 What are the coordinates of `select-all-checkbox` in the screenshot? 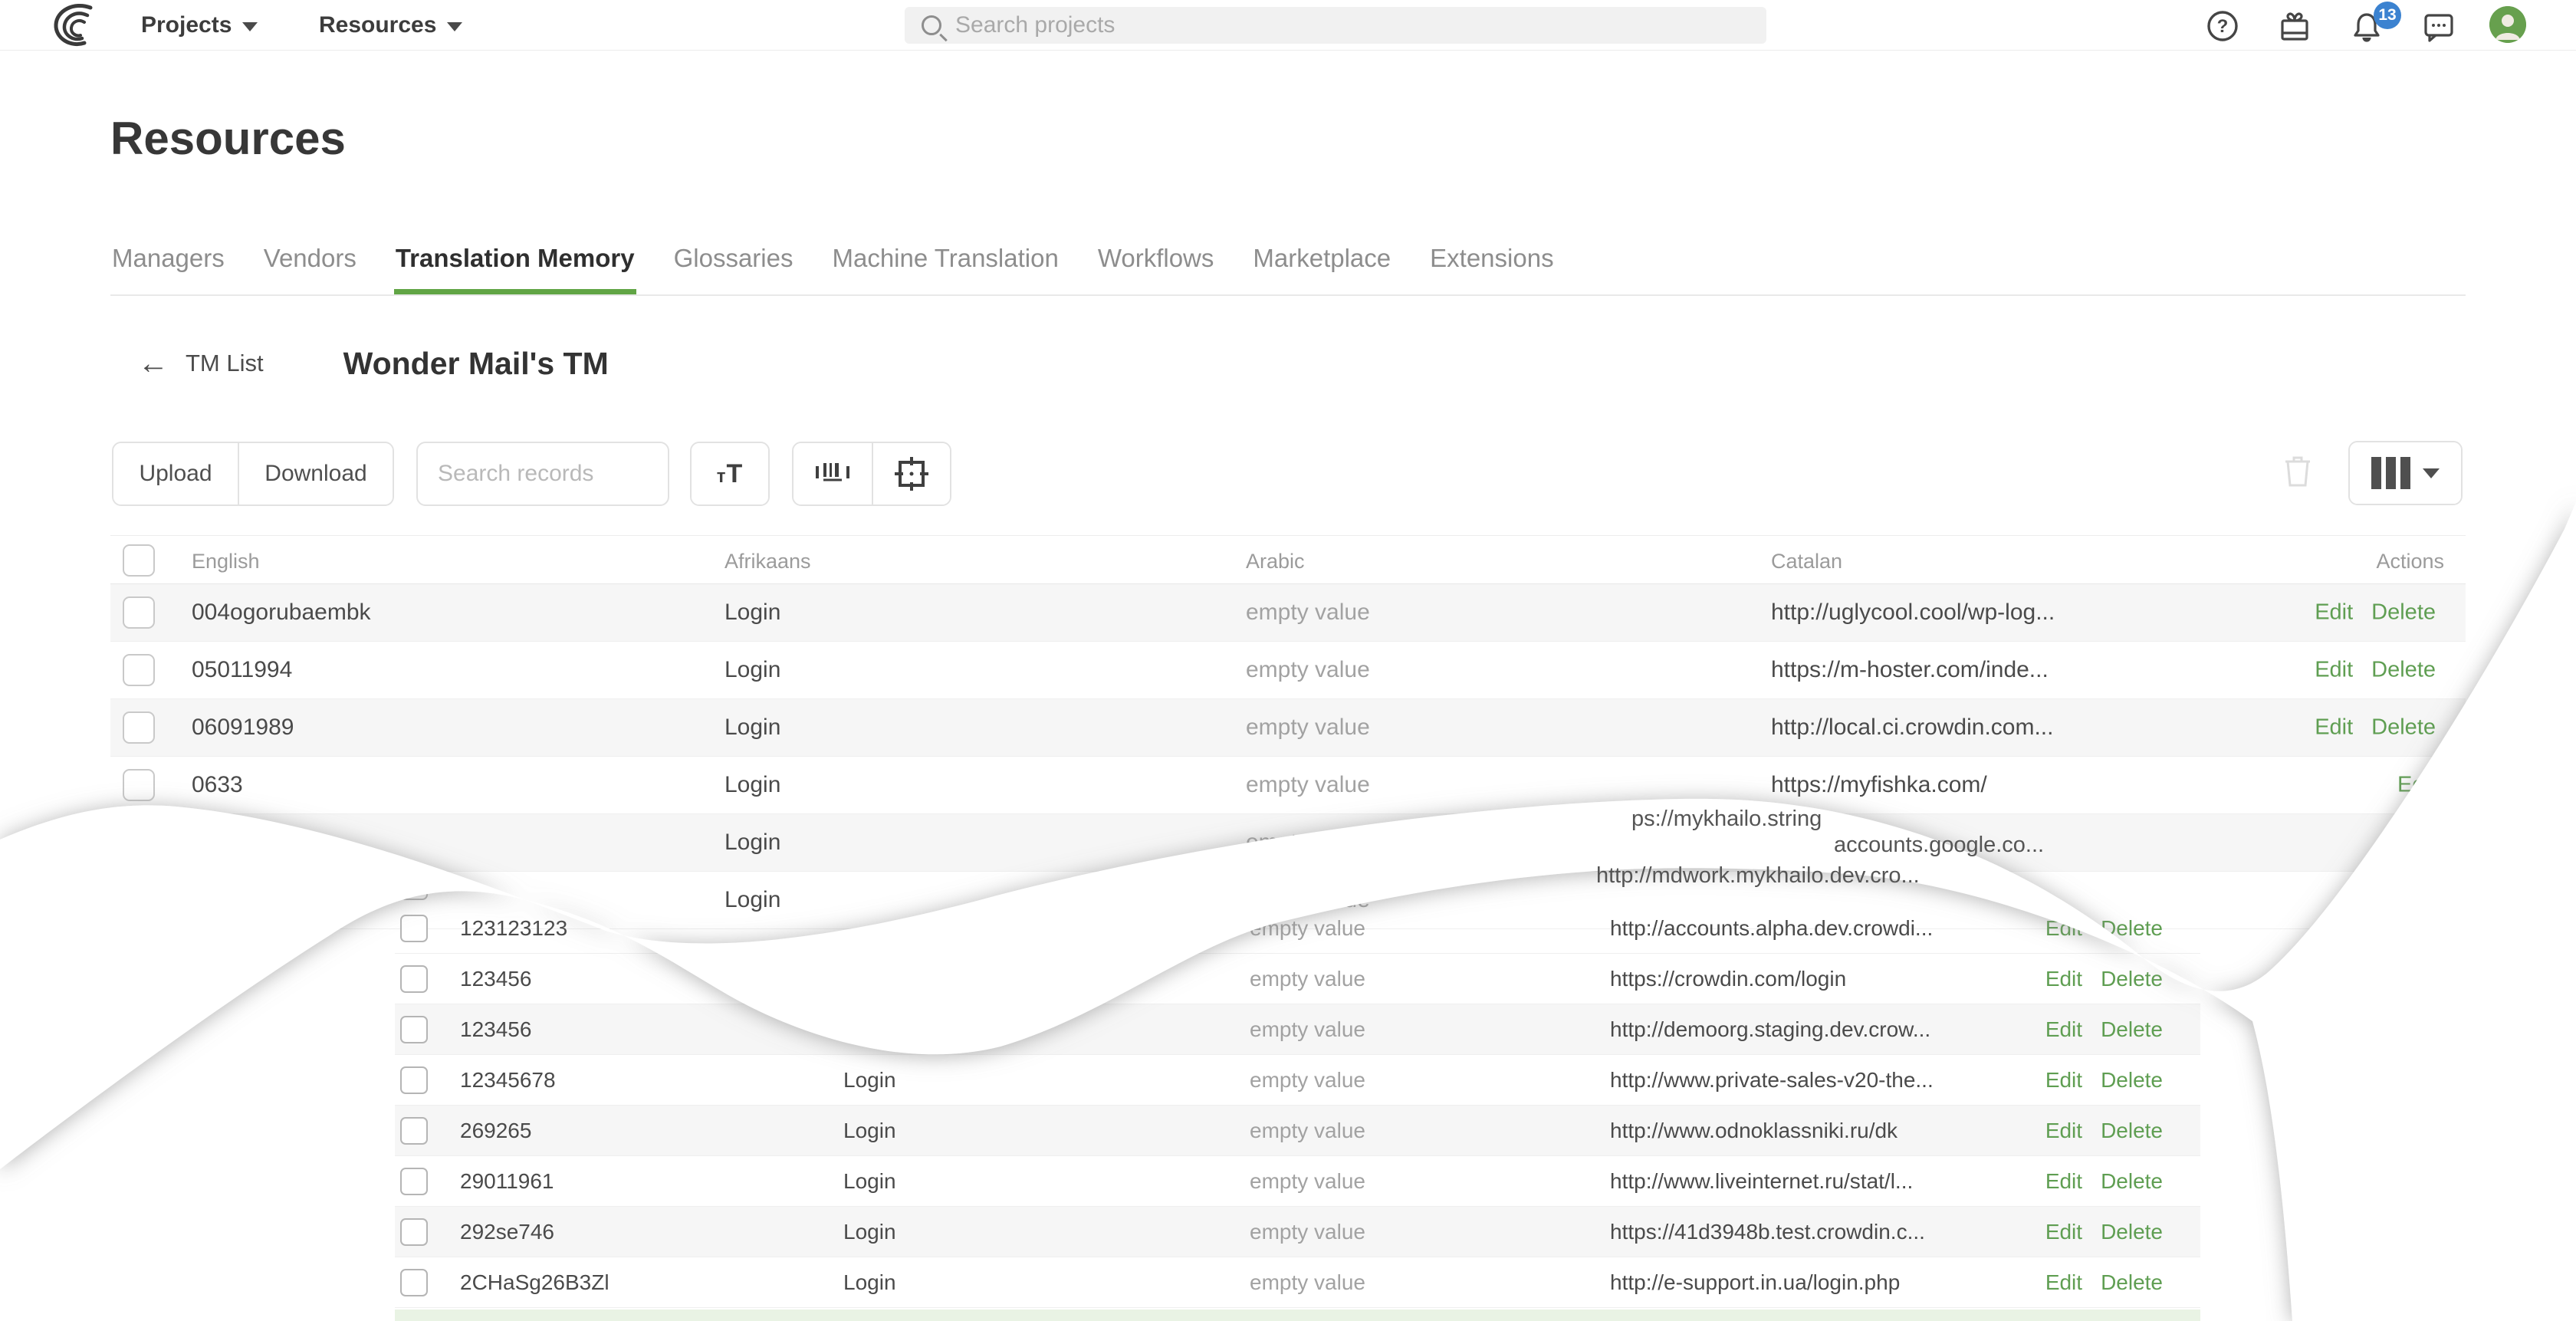 It's located at (139, 560).